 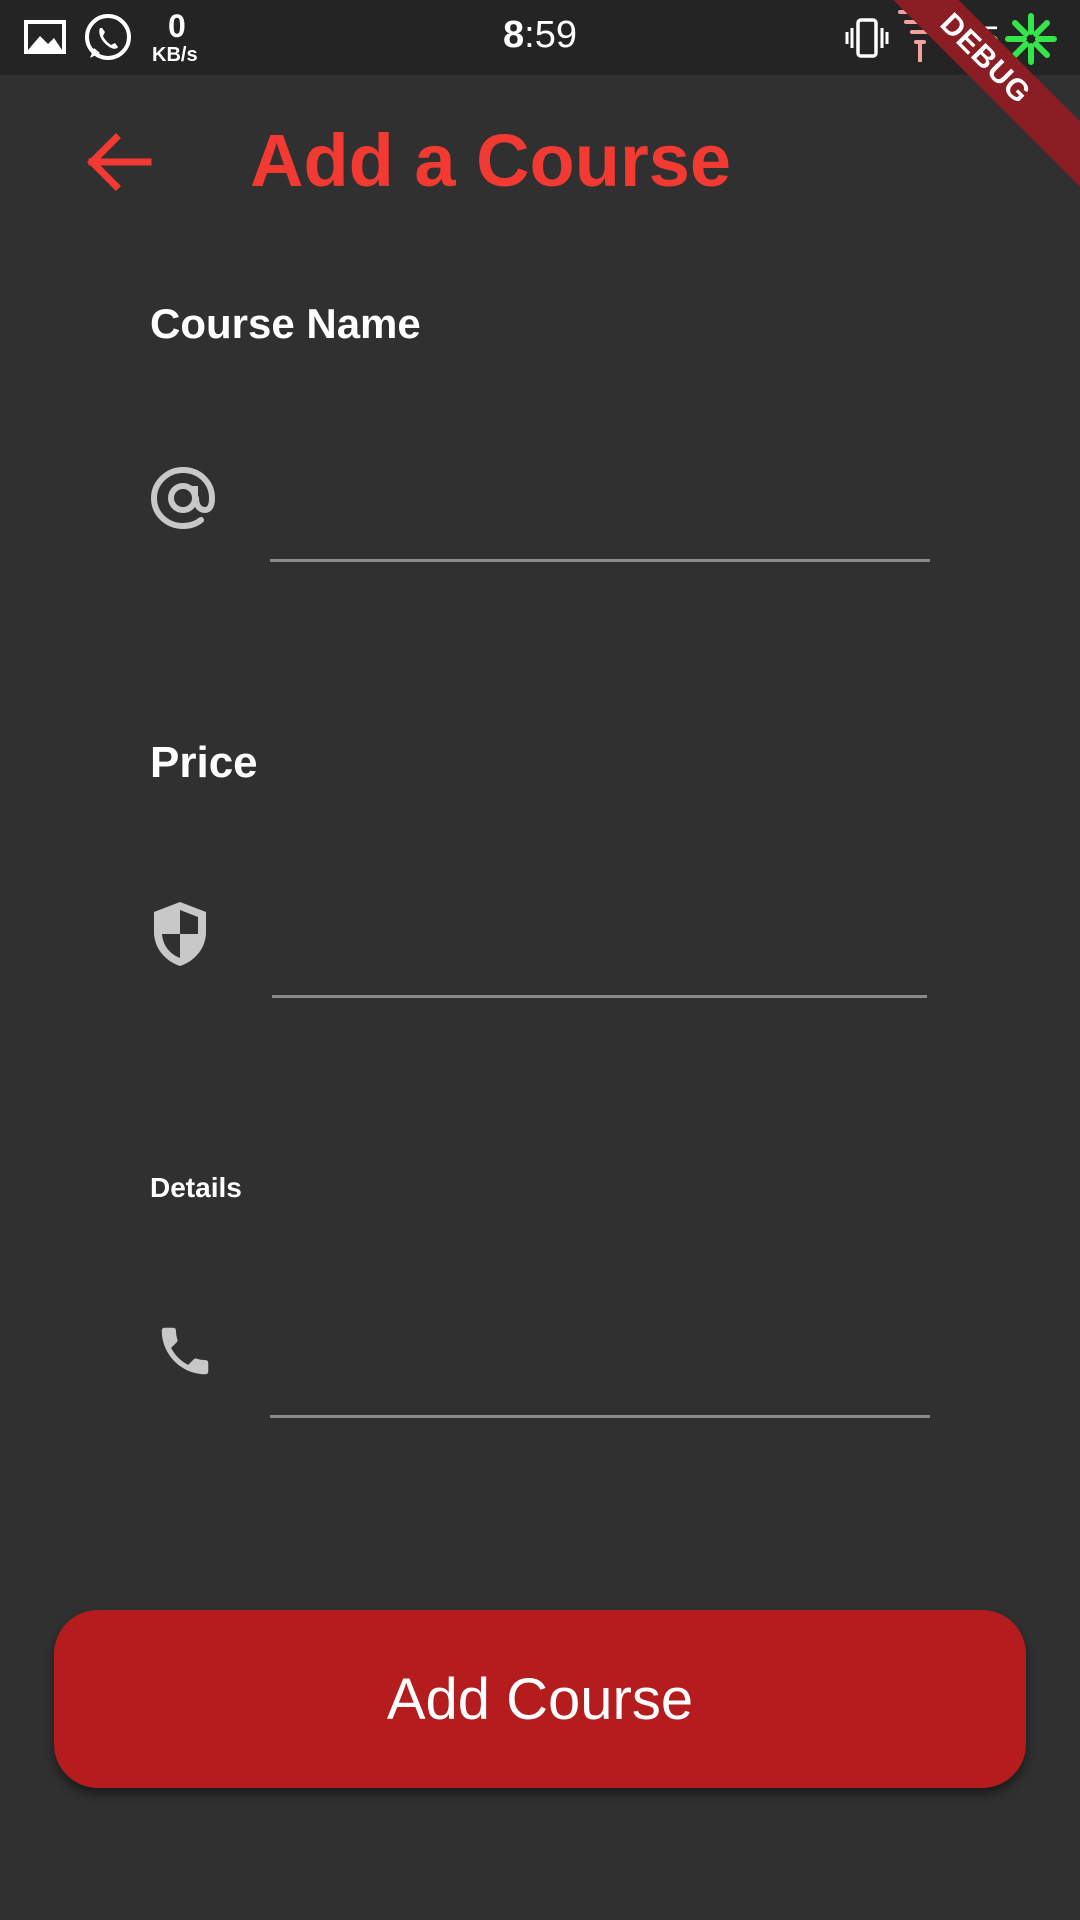 What do you see at coordinates (491, 160) in the screenshot?
I see `page-title: Add a Course` at bounding box center [491, 160].